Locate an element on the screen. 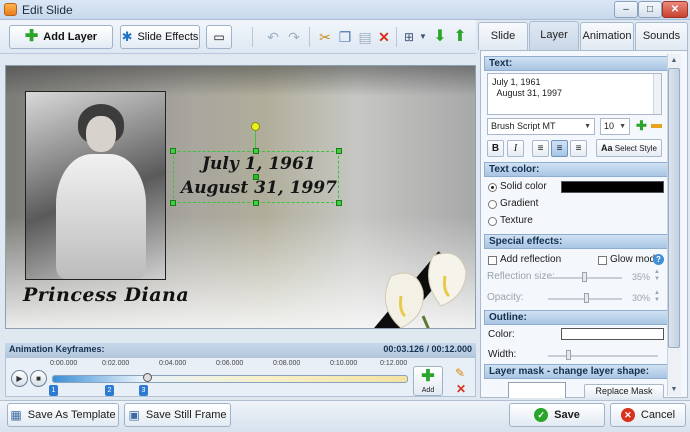 The width and height of the screenshot is (690, 432). add-keyframe-label: Add is located at coordinates (428, 390).